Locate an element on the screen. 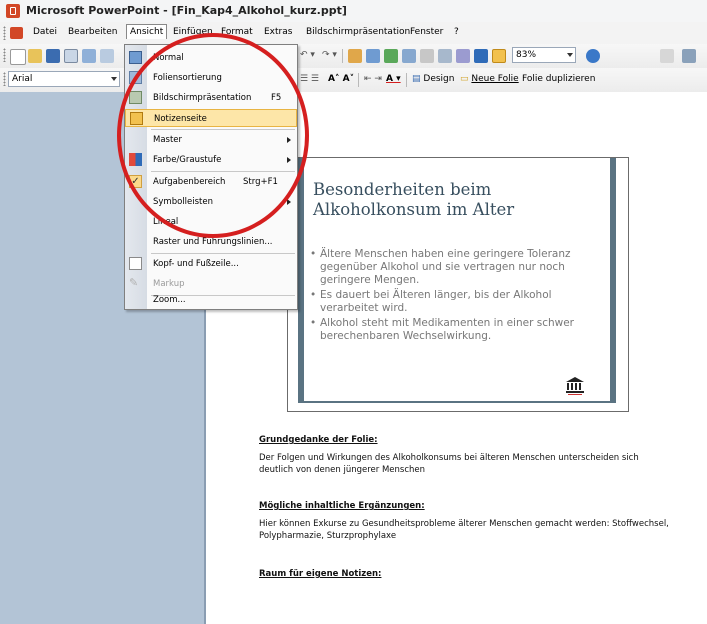 The image size is (707, 624). permission-icon is located at coordinates (71, 56).